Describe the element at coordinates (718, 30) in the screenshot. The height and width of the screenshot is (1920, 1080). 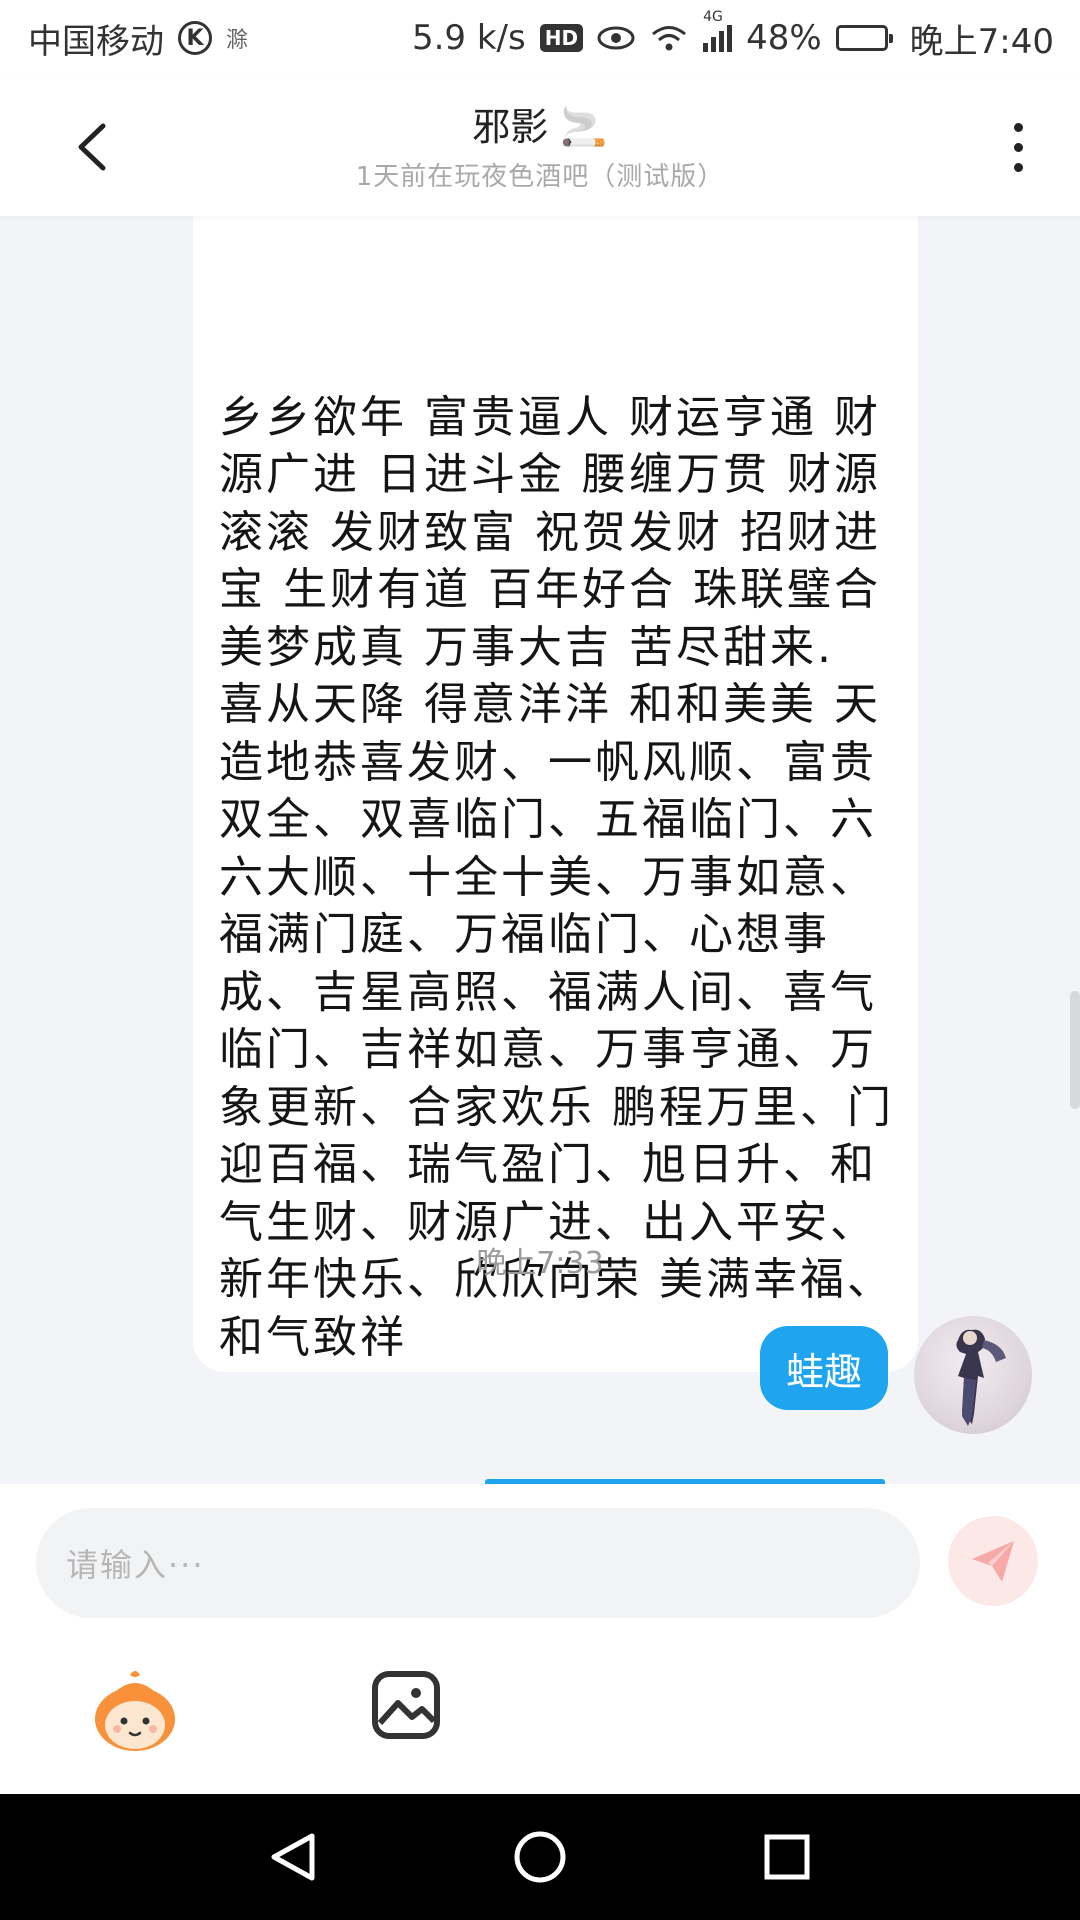
I see `signal-icon: 4G` at that location.